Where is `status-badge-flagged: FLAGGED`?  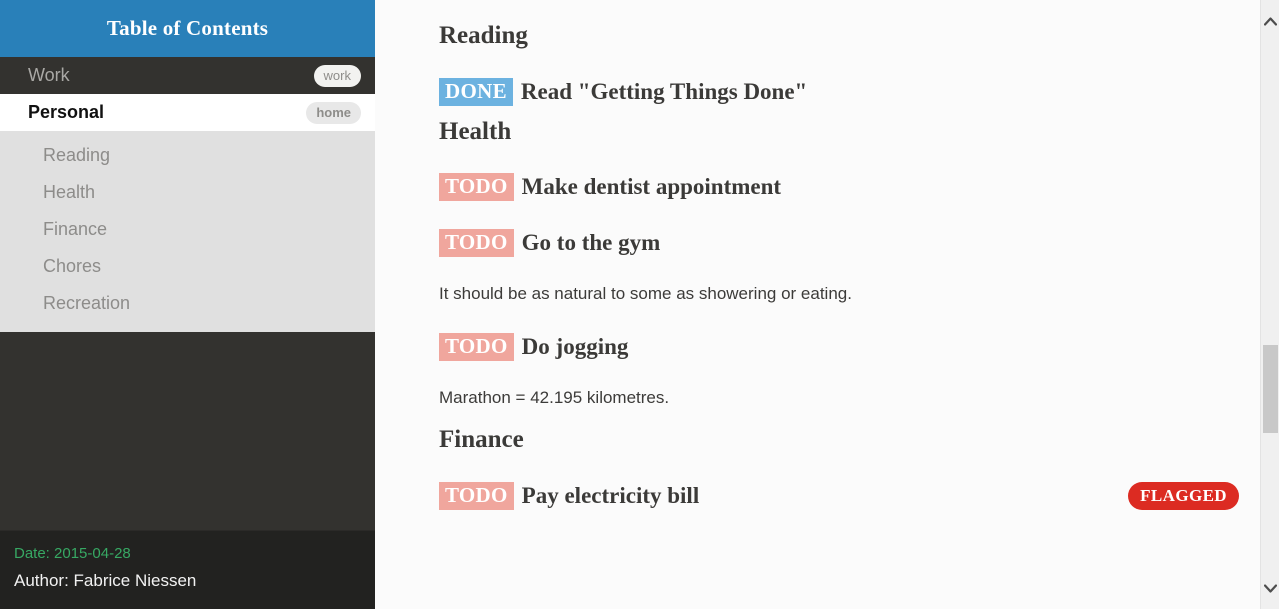 status-badge-flagged: FLAGGED is located at coordinates (1183, 495).